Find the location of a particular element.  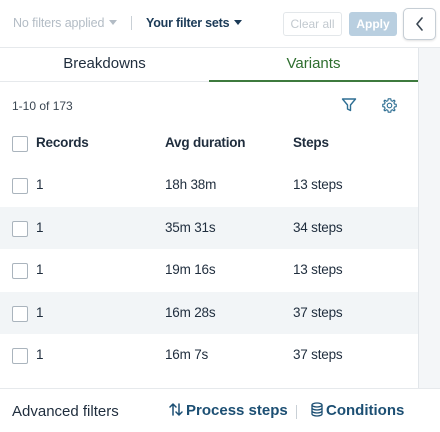

no-filters-dropdown: No filters applied is located at coordinates (65, 23).